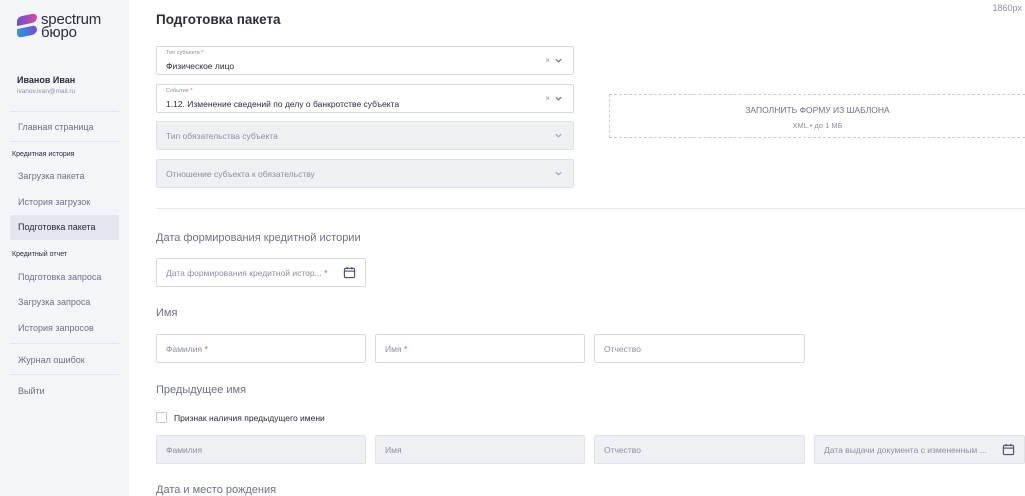 The width and height of the screenshot is (1025, 496). What do you see at coordinates (64, 277) in the screenshot?
I see `sidebar-item-prepare-request: Подготовка запроса` at bounding box center [64, 277].